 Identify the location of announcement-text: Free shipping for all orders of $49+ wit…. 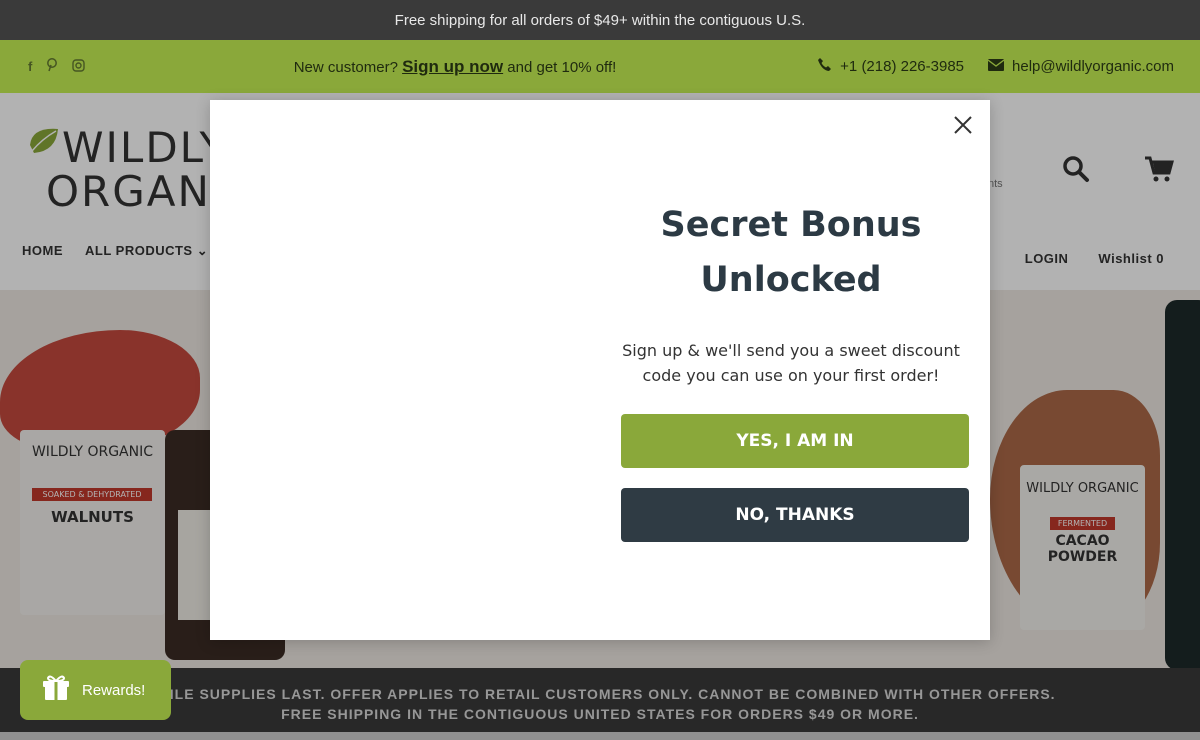
(600, 20).